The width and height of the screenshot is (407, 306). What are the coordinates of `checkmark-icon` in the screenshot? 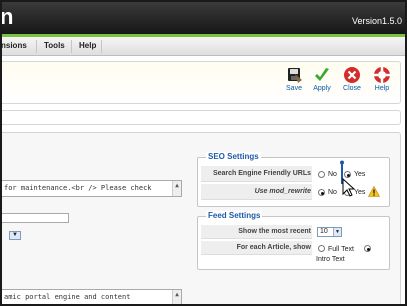 It's located at (322, 74).